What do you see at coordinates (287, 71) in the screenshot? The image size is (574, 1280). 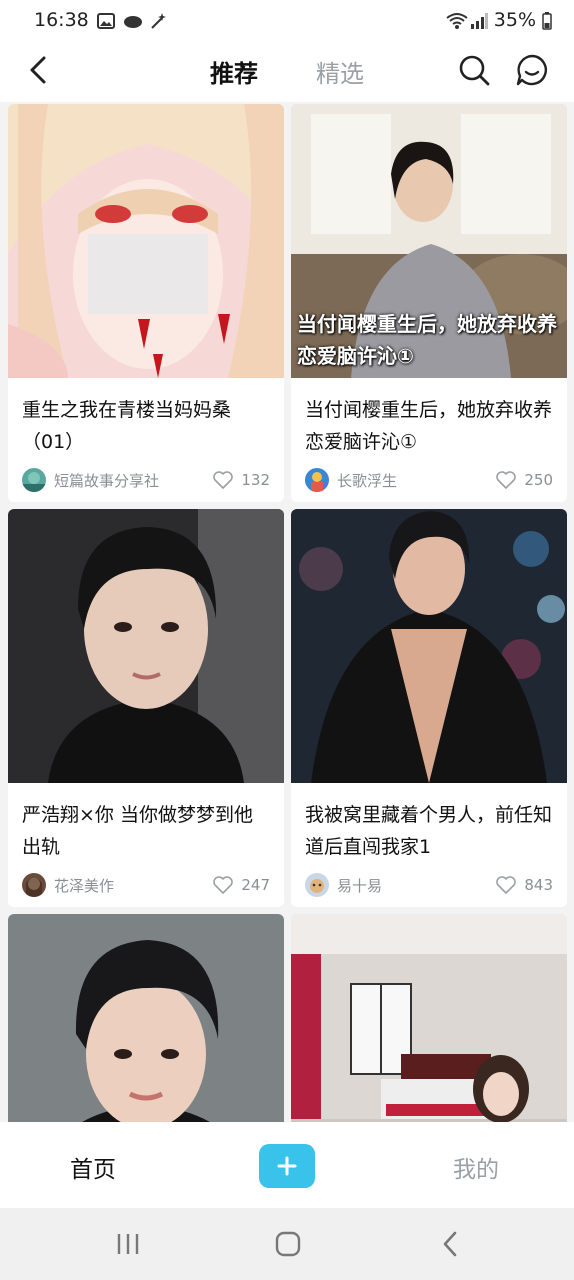 I see `top-nav: 推荐 精选` at bounding box center [287, 71].